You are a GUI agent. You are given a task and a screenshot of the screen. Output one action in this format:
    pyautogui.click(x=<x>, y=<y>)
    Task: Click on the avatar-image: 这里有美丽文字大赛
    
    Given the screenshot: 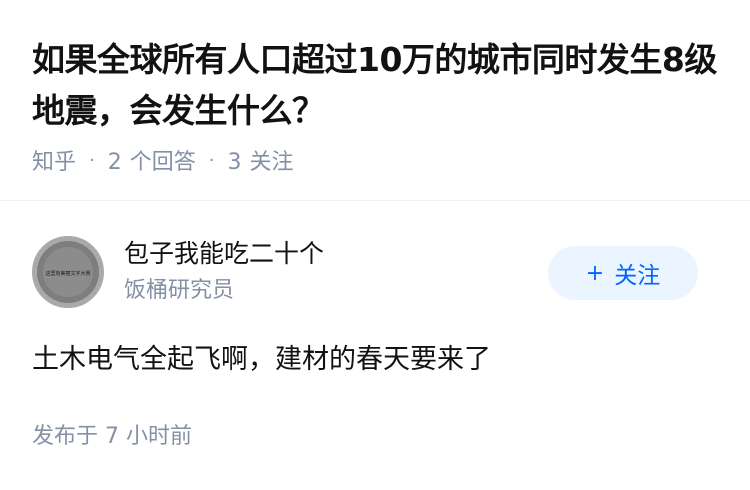 What is the action you would take?
    pyautogui.click(x=68, y=272)
    